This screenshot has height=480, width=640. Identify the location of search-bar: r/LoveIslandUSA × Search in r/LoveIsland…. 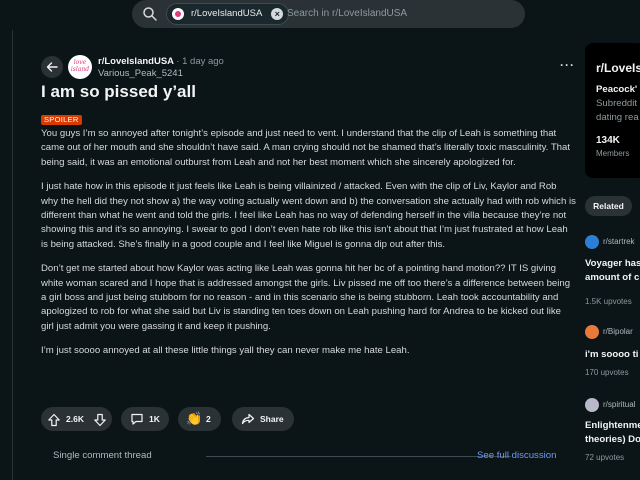
(328, 14).